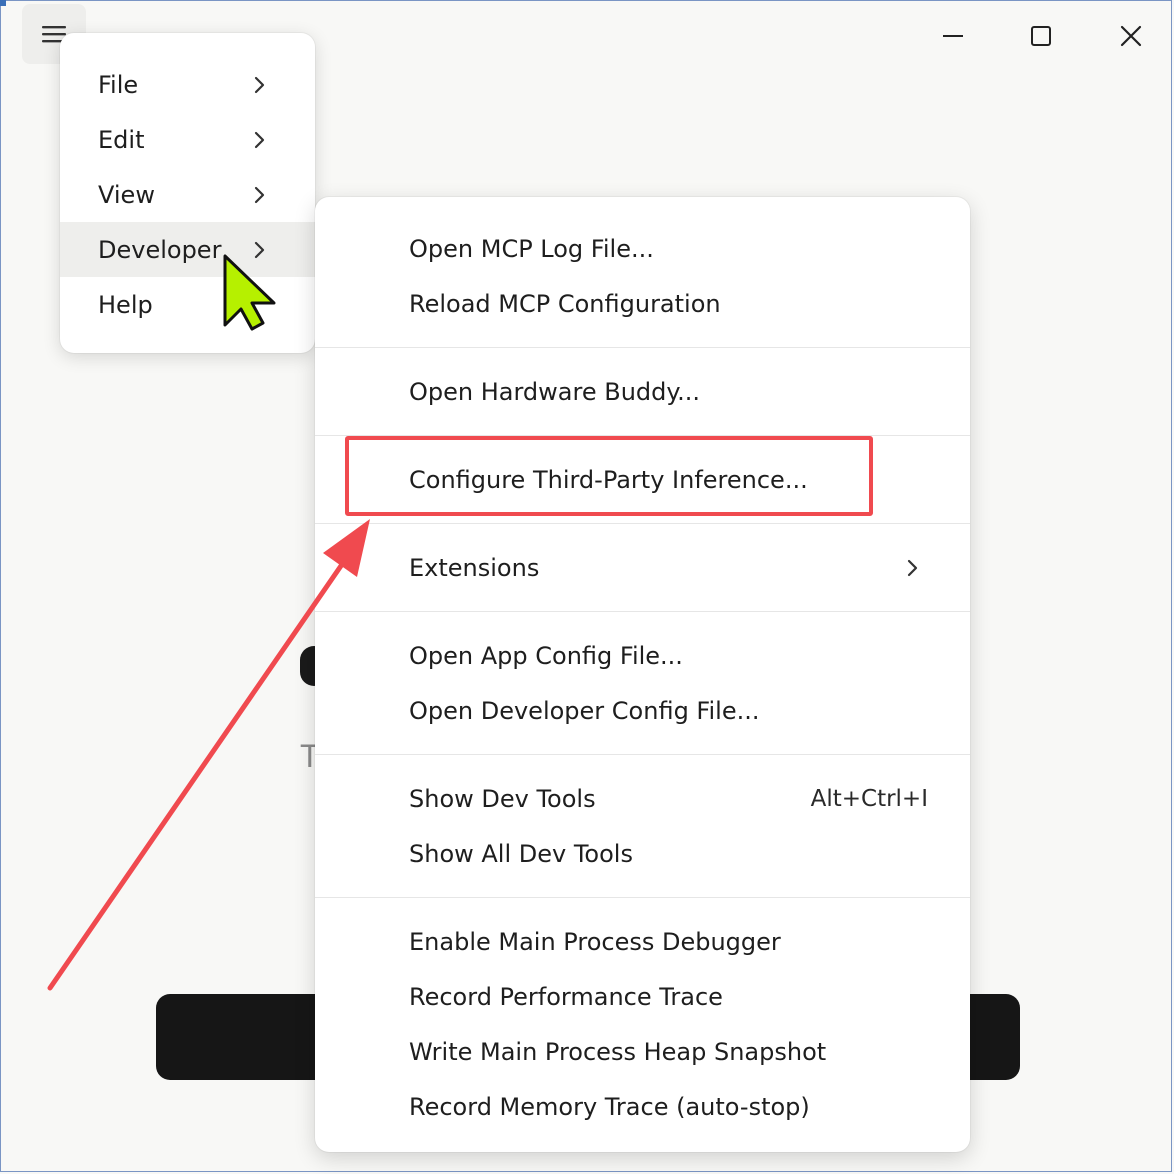  Describe the element at coordinates (642, 798) in the screenshot. I see `submenu-item-show-dev-tools: Show Dev Tools Alt+Ctrl+I` at that location.